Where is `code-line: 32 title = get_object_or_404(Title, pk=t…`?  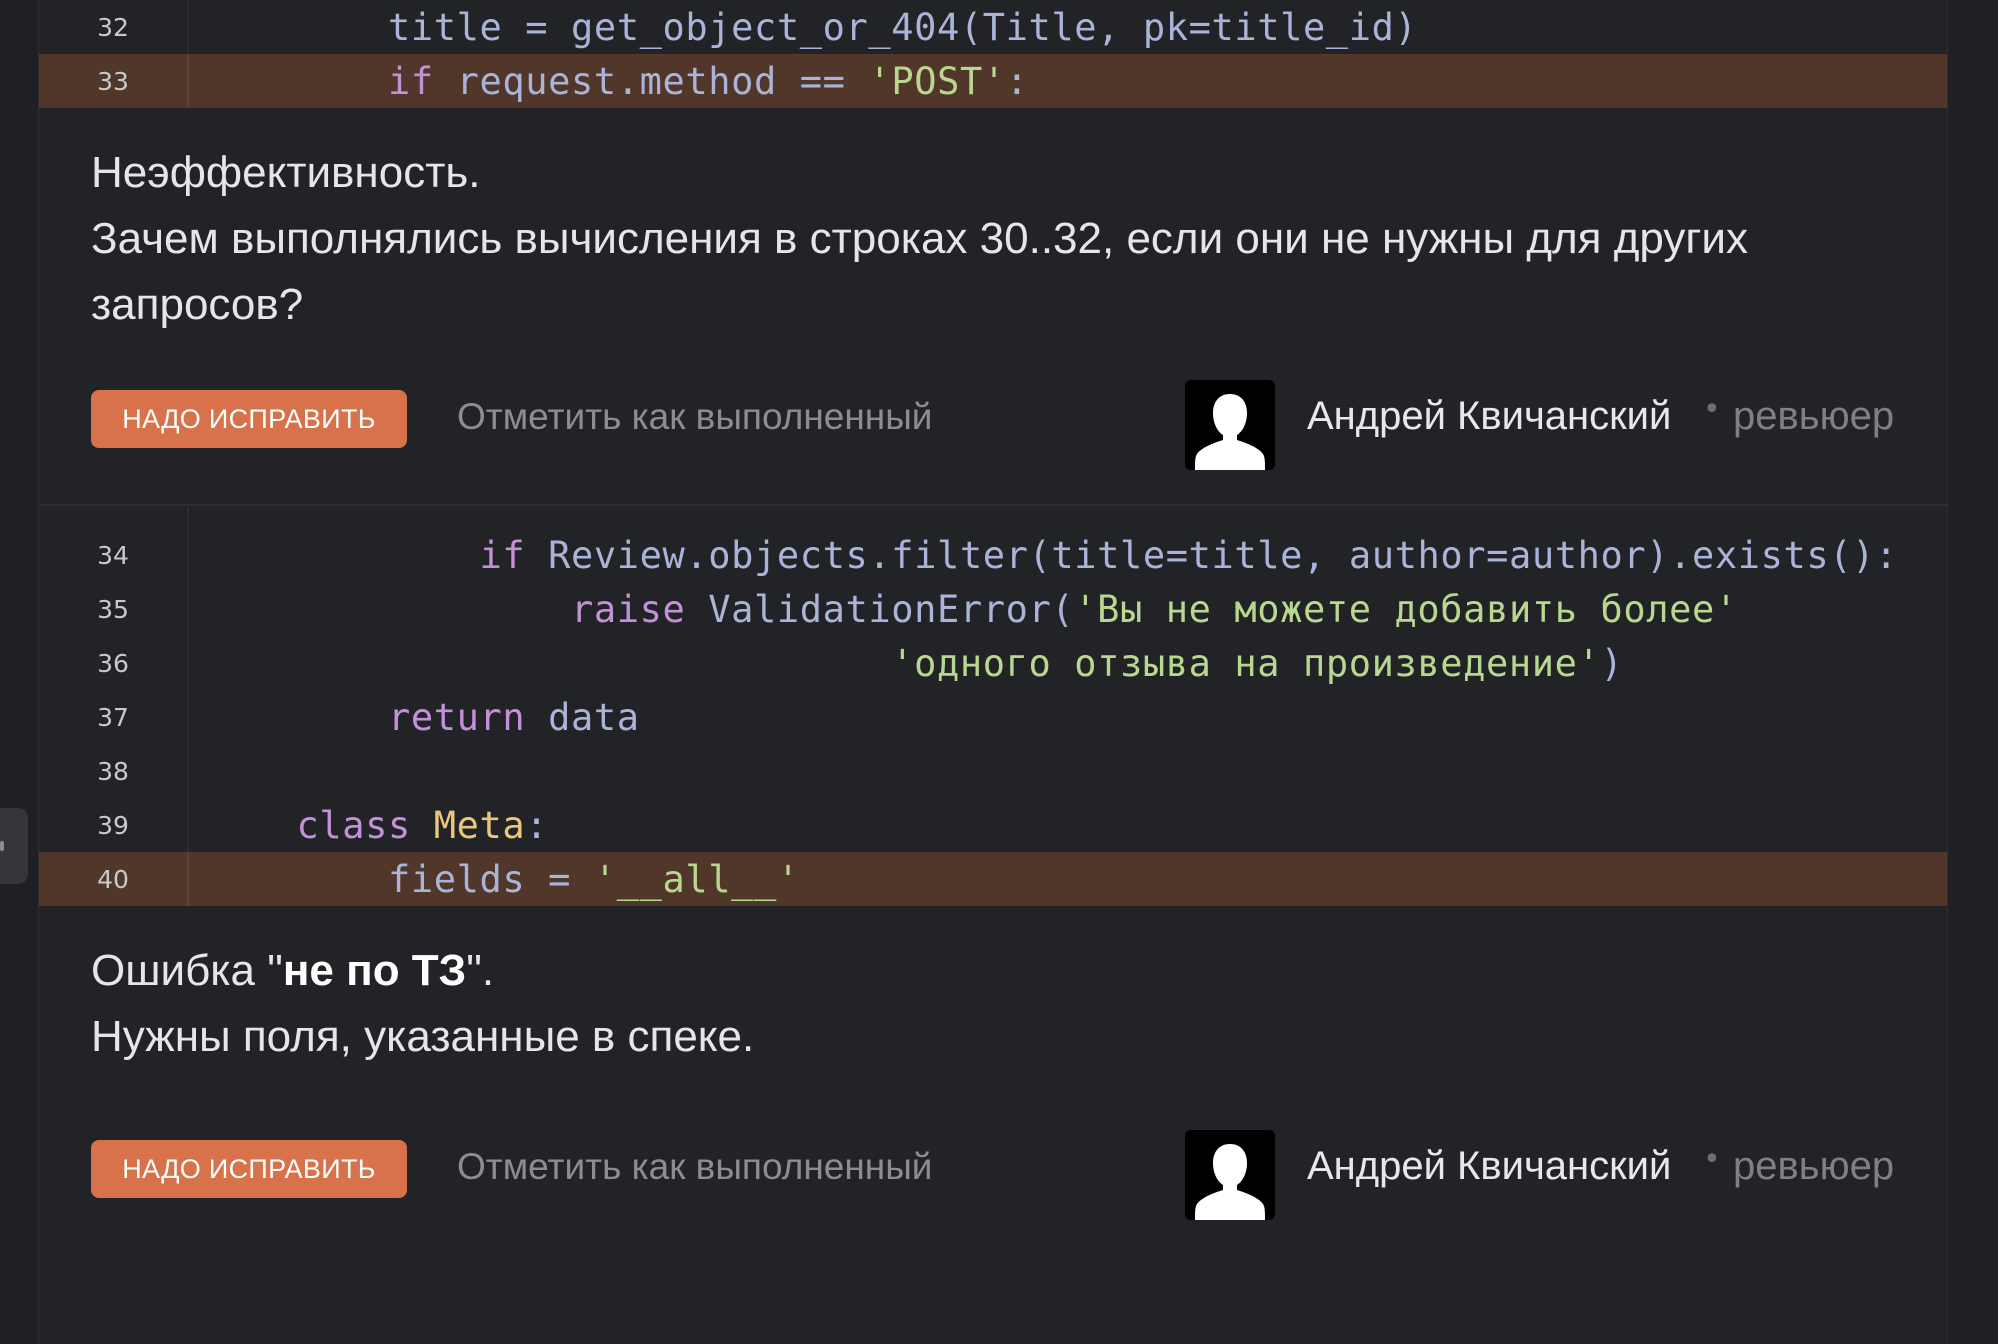
code-line: 32 title = get_object_or_404(Title, pk=t… is located at coordinates (993, 27).